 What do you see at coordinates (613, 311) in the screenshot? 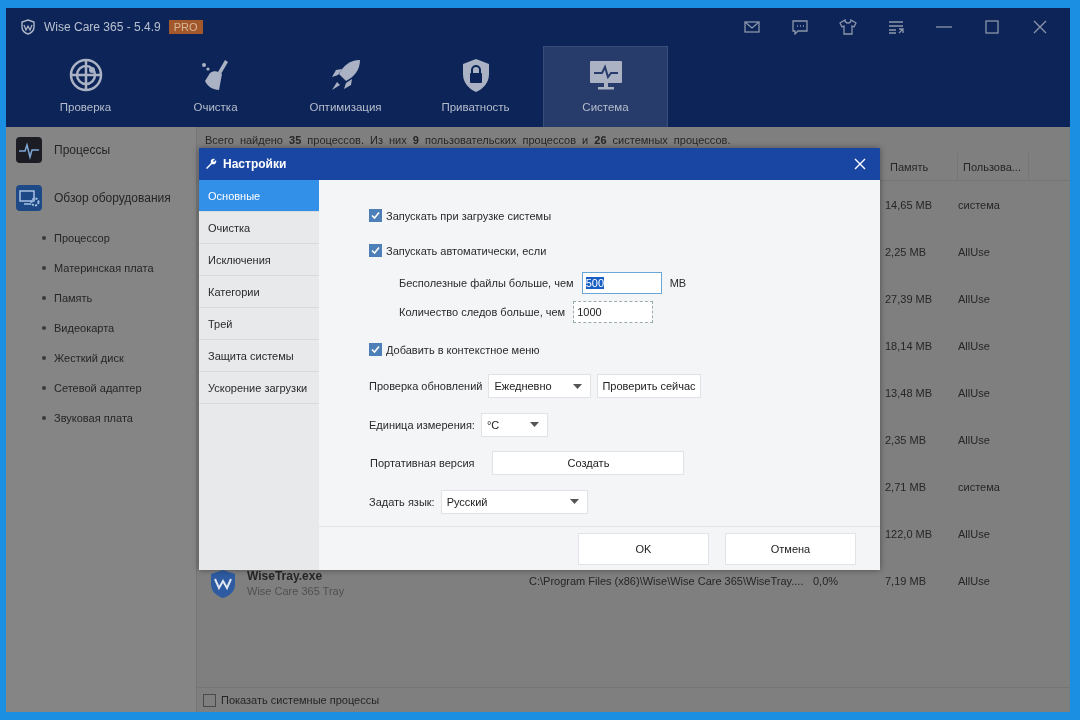
I see `input-field: 1000` at bounding box center [613, 311].